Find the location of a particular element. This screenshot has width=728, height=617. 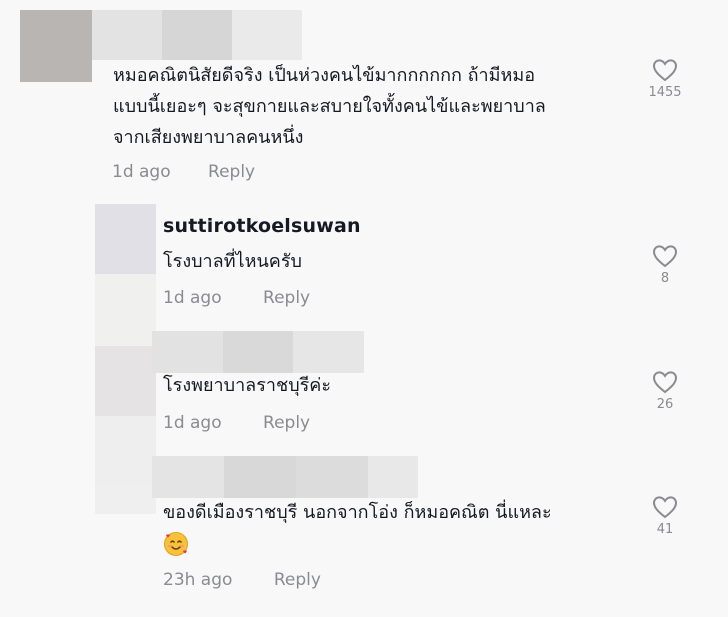

comment-text: โรงพยาบาลราชบุรีค่ะ is located at coordinates (247, 385).